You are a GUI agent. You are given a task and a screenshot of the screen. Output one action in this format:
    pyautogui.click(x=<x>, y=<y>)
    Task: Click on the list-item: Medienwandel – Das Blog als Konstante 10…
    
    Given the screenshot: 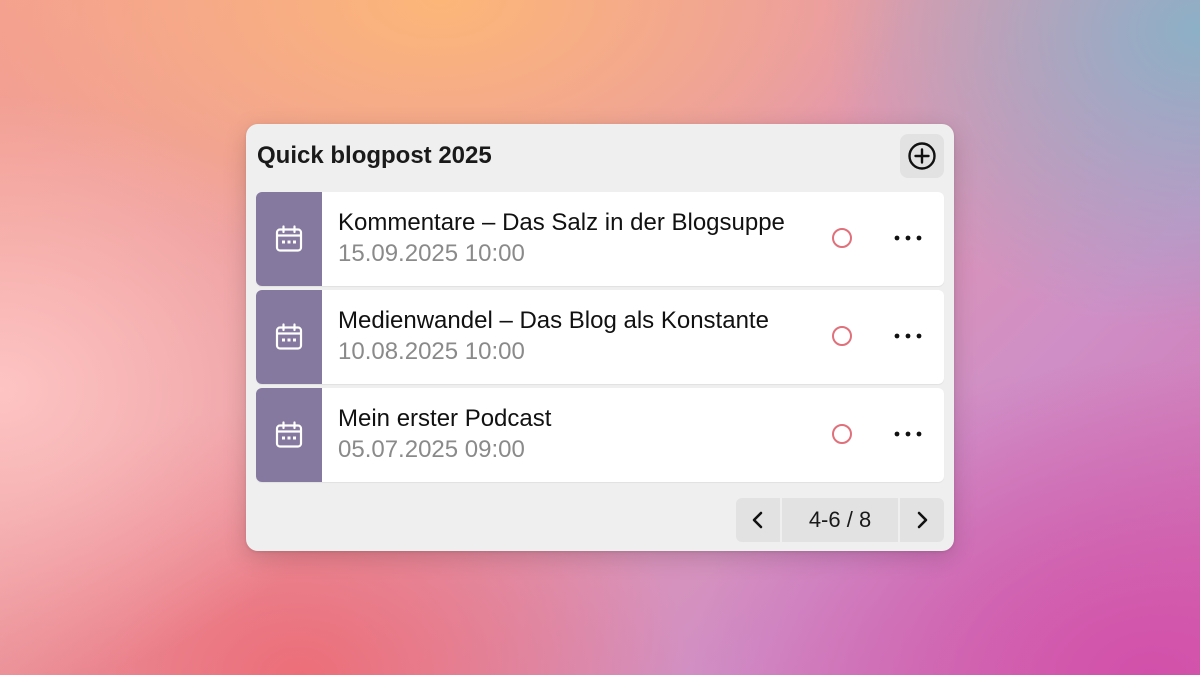 What is the action you would take?
    pyautogui.click(x=600, y=337)
    